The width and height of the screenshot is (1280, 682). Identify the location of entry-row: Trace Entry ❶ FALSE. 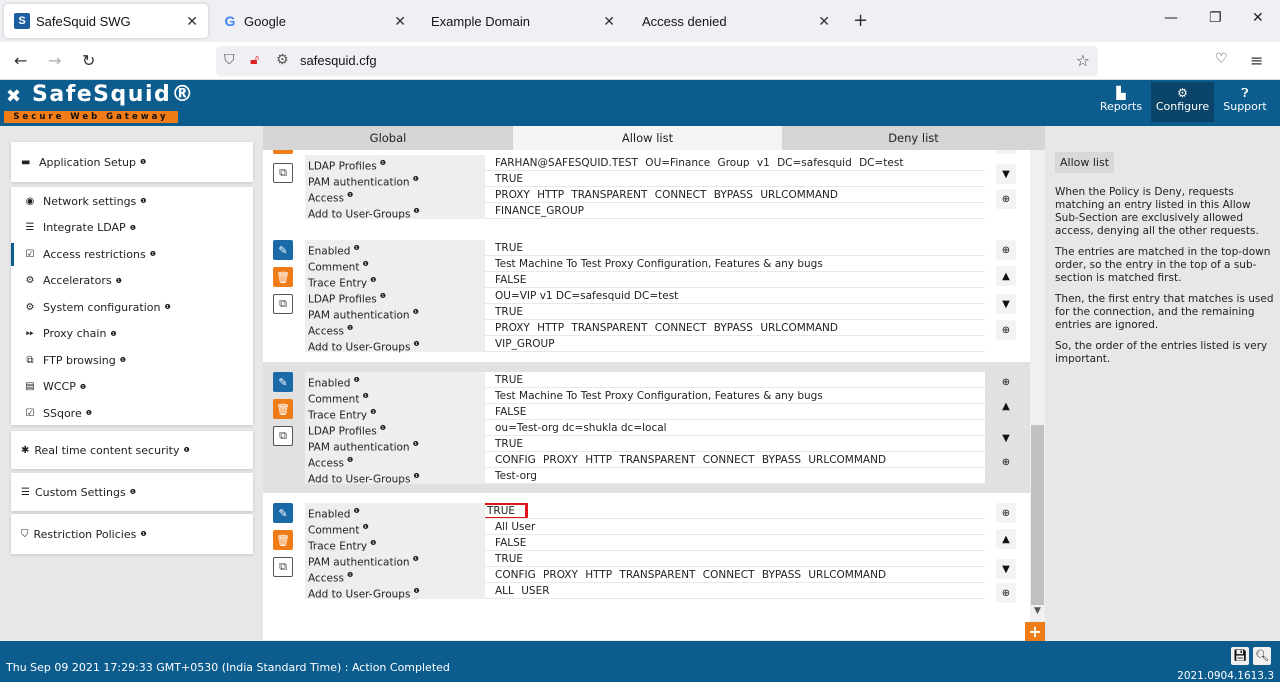
(645, 281).